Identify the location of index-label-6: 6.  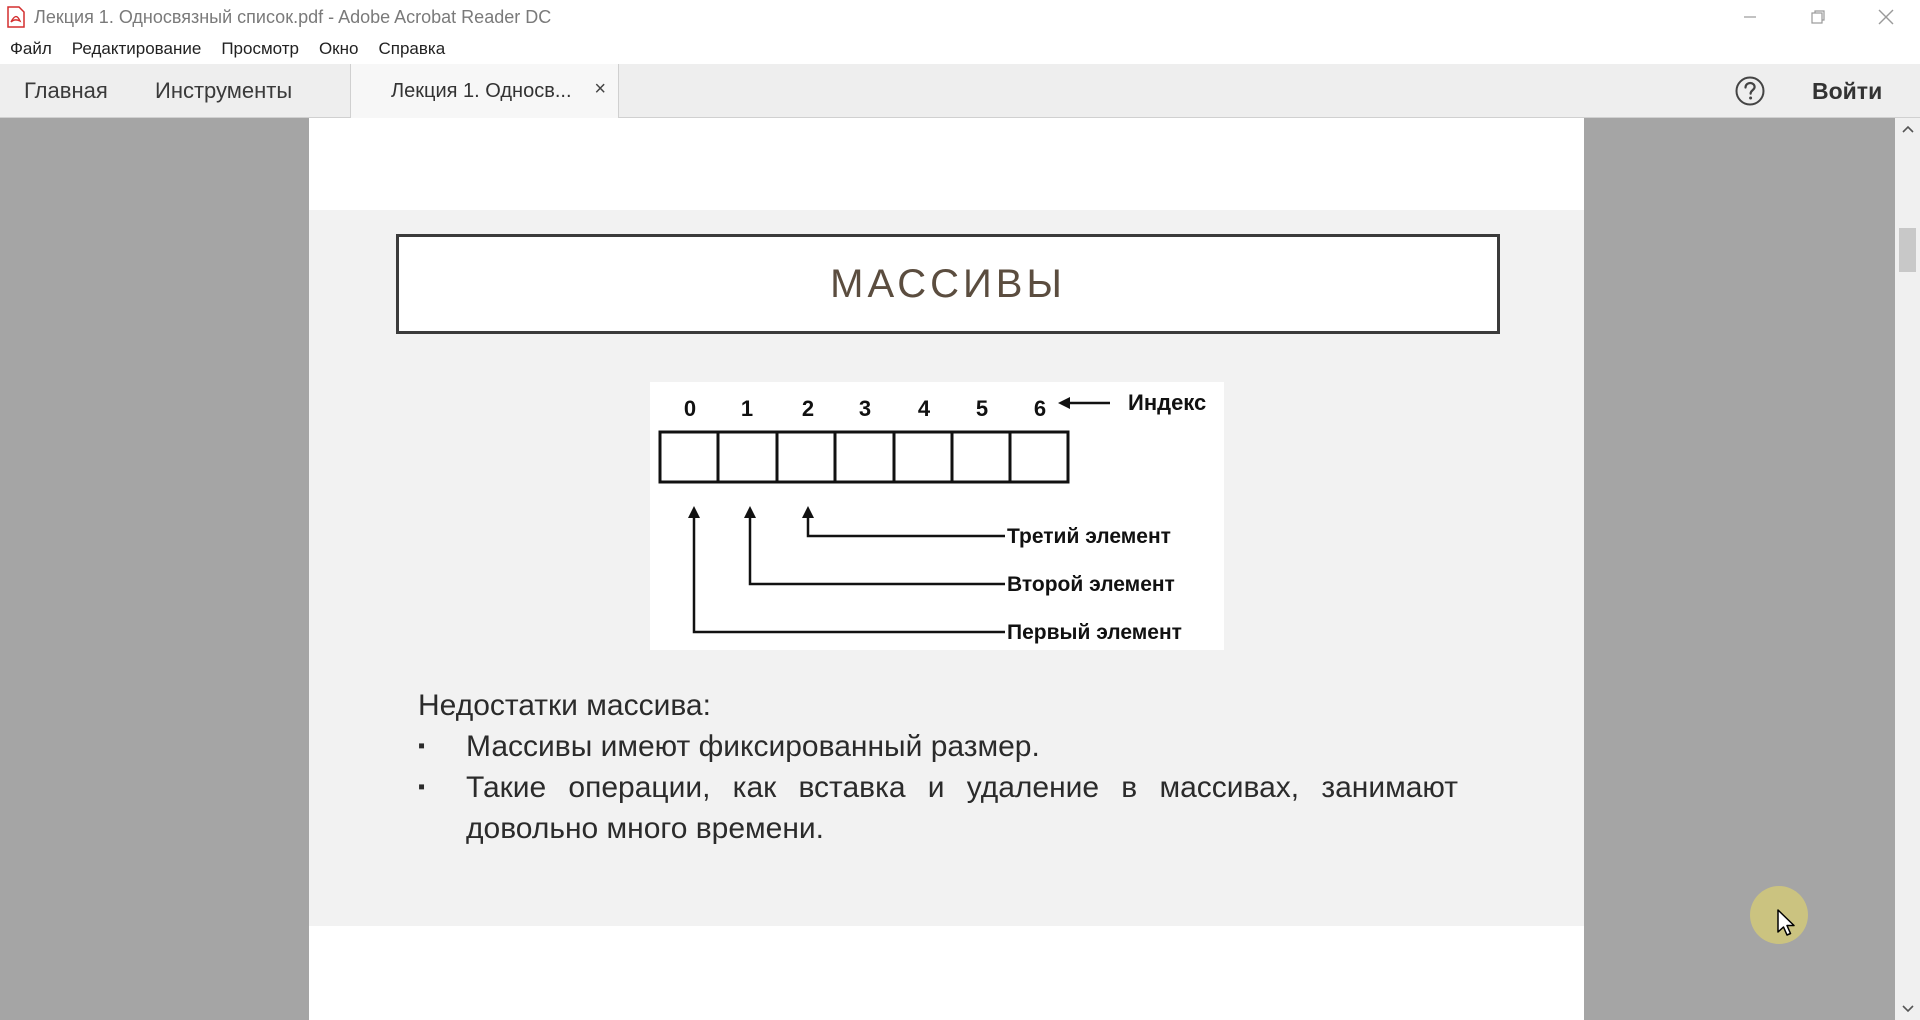
(1040, 408).